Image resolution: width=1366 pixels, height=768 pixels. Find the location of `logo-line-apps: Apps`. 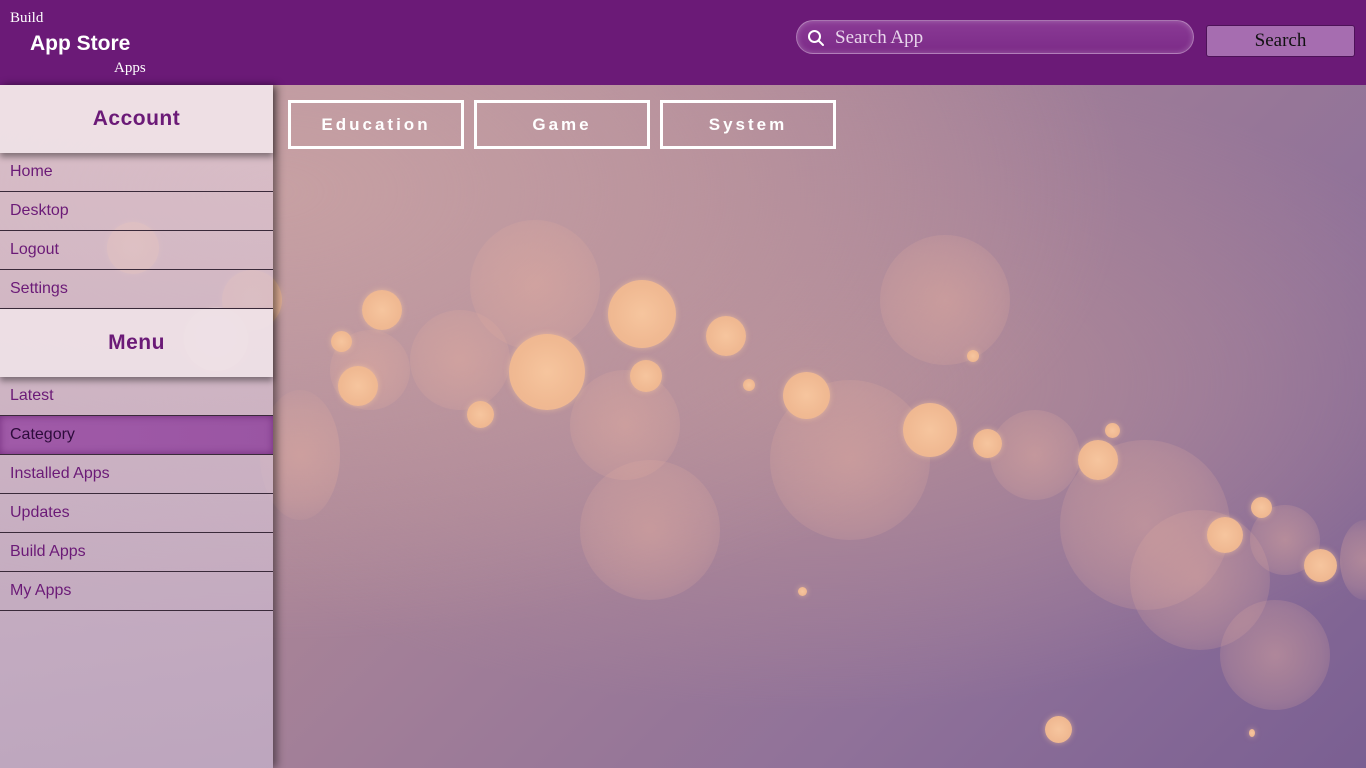

logo-line-apps: Apps is located at coordinates (130, 68).